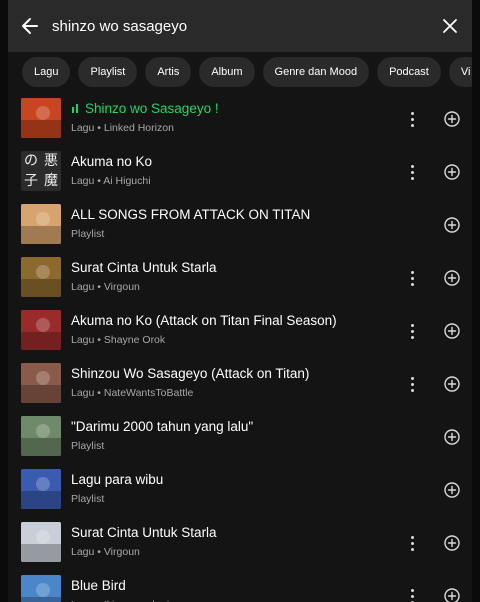 This screenshot has width=480, height=602. I want to click on filter-chip: Album, so click(227, 72).